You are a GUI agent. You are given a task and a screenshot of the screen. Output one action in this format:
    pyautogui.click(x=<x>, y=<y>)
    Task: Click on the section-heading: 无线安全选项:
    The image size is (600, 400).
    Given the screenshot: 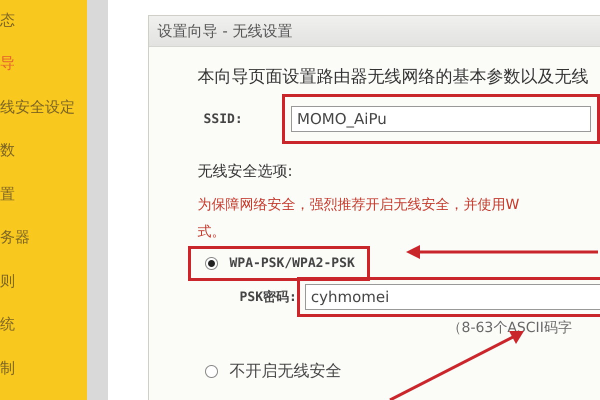 What is the action you would take?
    pyautogui.click(x=246, y=171)
    